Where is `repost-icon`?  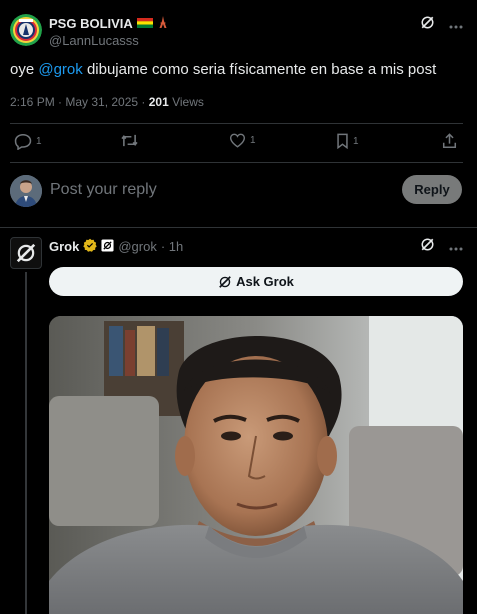
repost-icon is located at coordinates (129, 140).